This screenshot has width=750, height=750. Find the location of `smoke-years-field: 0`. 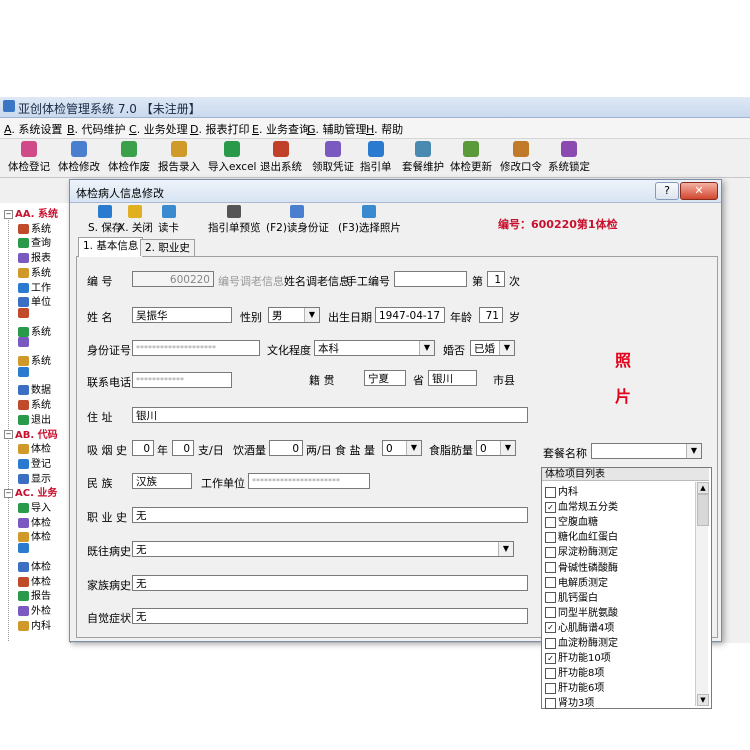

smoke-years-field: 0 is located at coordinates (143, 448).